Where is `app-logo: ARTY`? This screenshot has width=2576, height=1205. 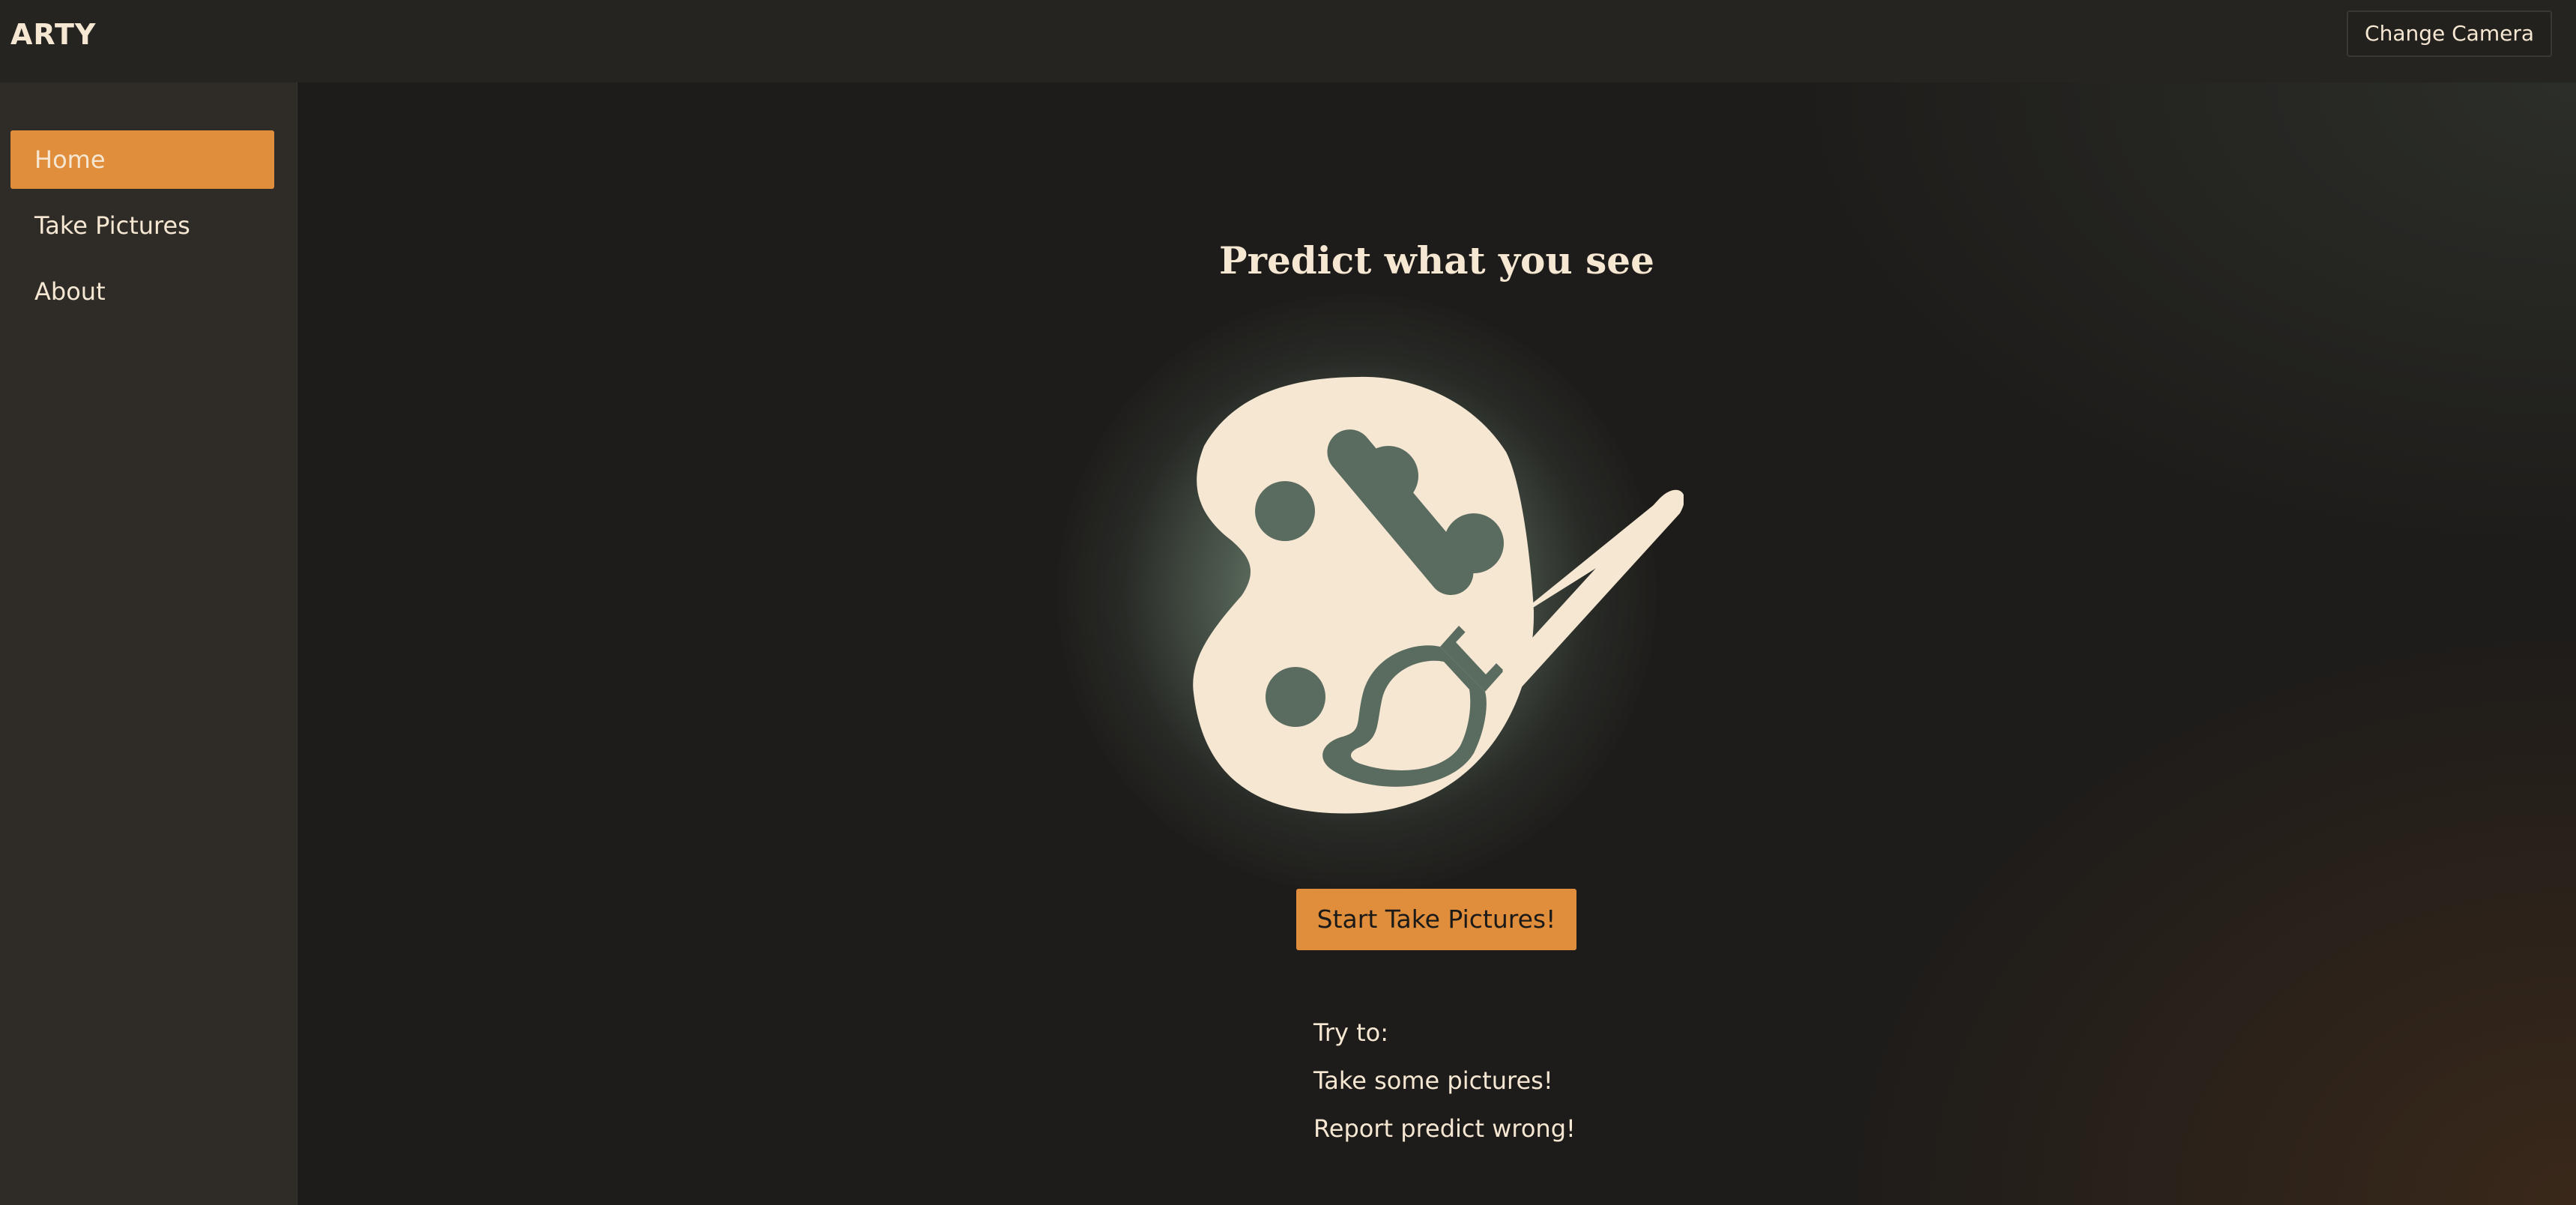 app-logo: ARTY is located at coordinates (53, 34).